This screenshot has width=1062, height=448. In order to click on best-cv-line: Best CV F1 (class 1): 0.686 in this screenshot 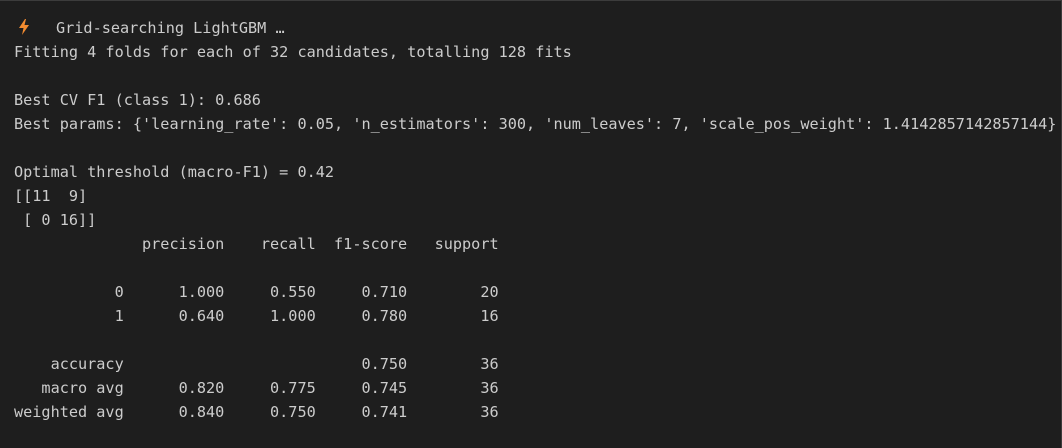, I will do `click(137, 100)`.